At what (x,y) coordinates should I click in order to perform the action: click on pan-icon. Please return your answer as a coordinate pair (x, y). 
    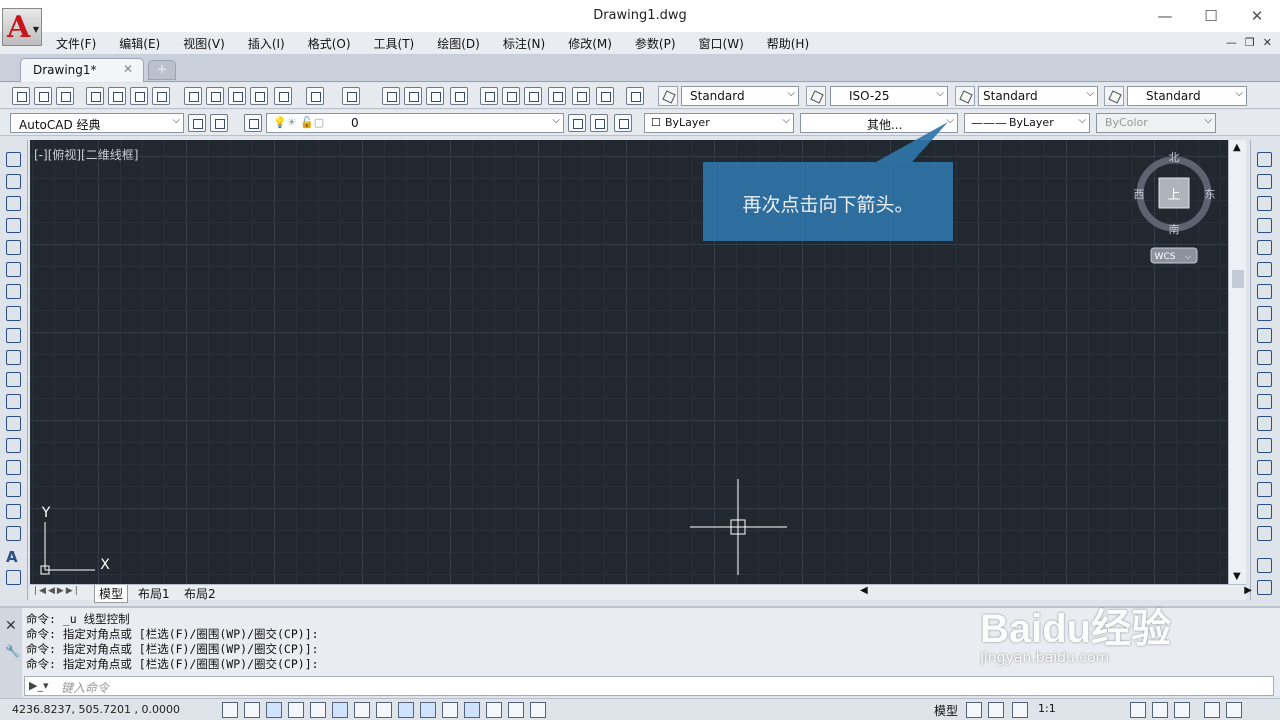
    Looking at the image, I should click on (391, 96).